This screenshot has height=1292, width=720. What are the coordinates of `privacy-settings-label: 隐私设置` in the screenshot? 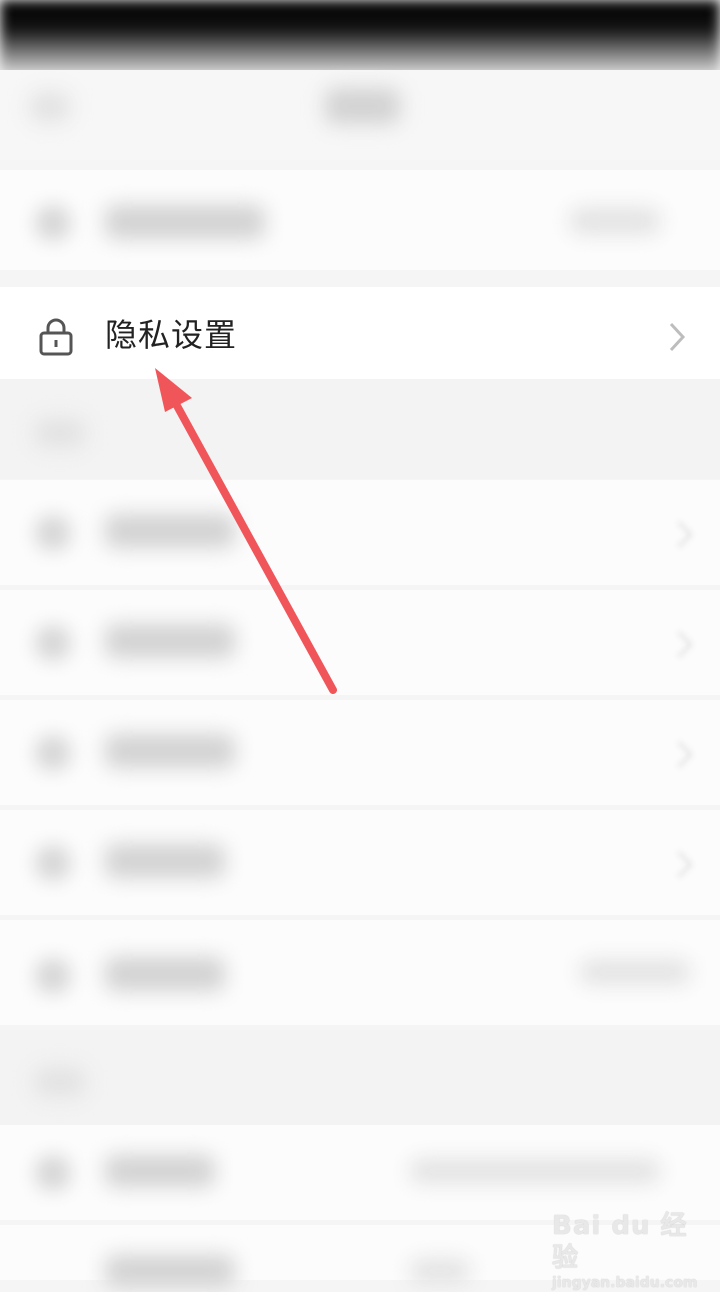 It's located at (171, 335).